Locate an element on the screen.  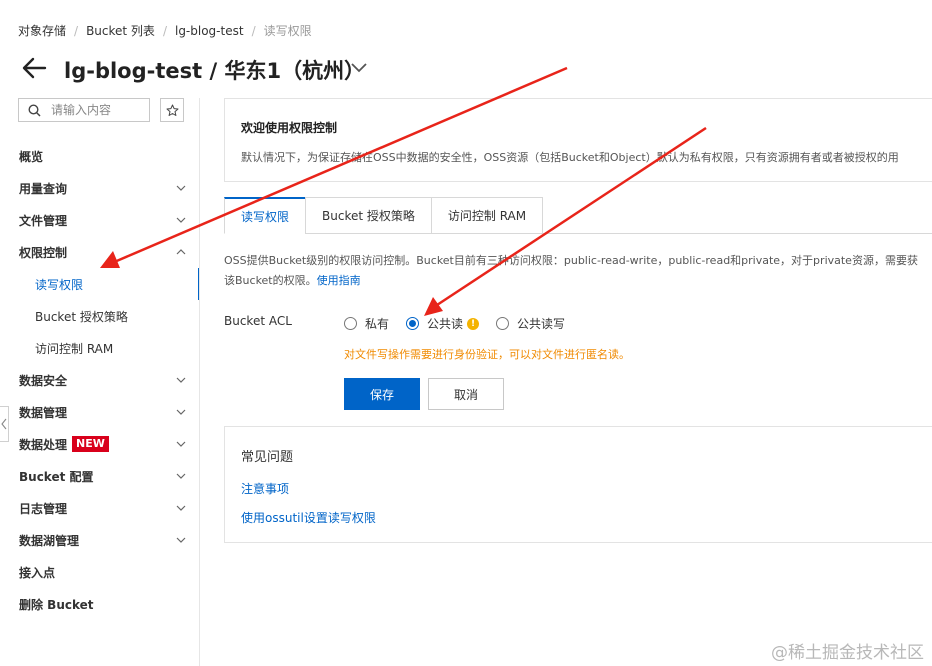
guide-link: 使用指南 is located at coordinates (339, 280).